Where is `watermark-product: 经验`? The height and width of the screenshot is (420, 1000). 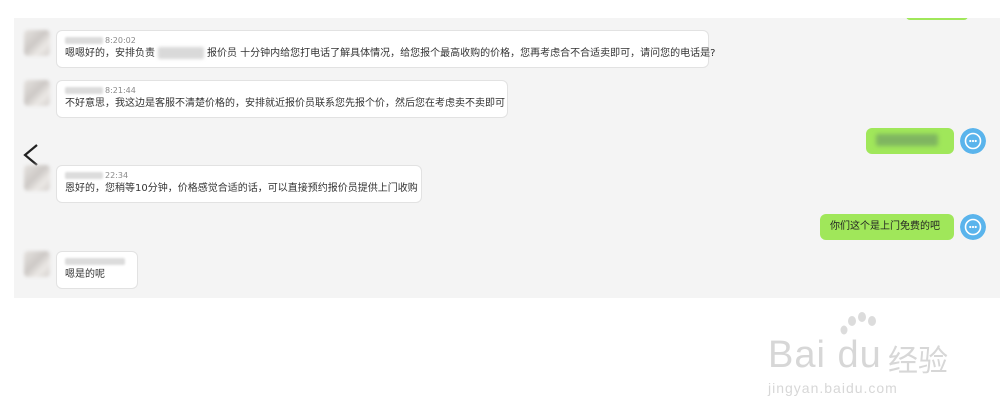 watermark-product: 经验 is located at coordinates (918, 361).